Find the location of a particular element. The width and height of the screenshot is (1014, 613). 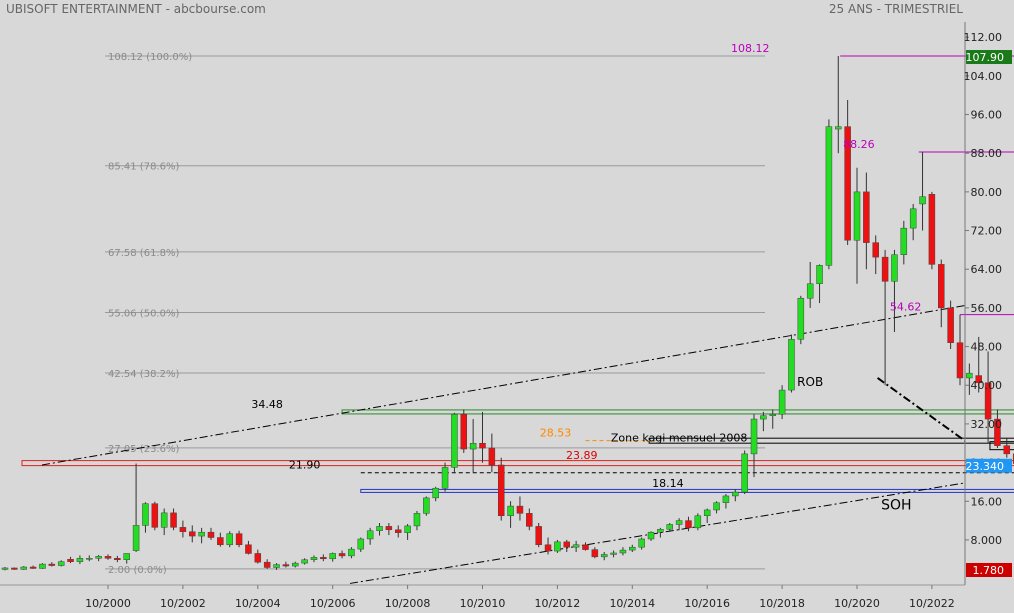

price-badge-label-1: 23.340 is located at coordinates (985, 466).